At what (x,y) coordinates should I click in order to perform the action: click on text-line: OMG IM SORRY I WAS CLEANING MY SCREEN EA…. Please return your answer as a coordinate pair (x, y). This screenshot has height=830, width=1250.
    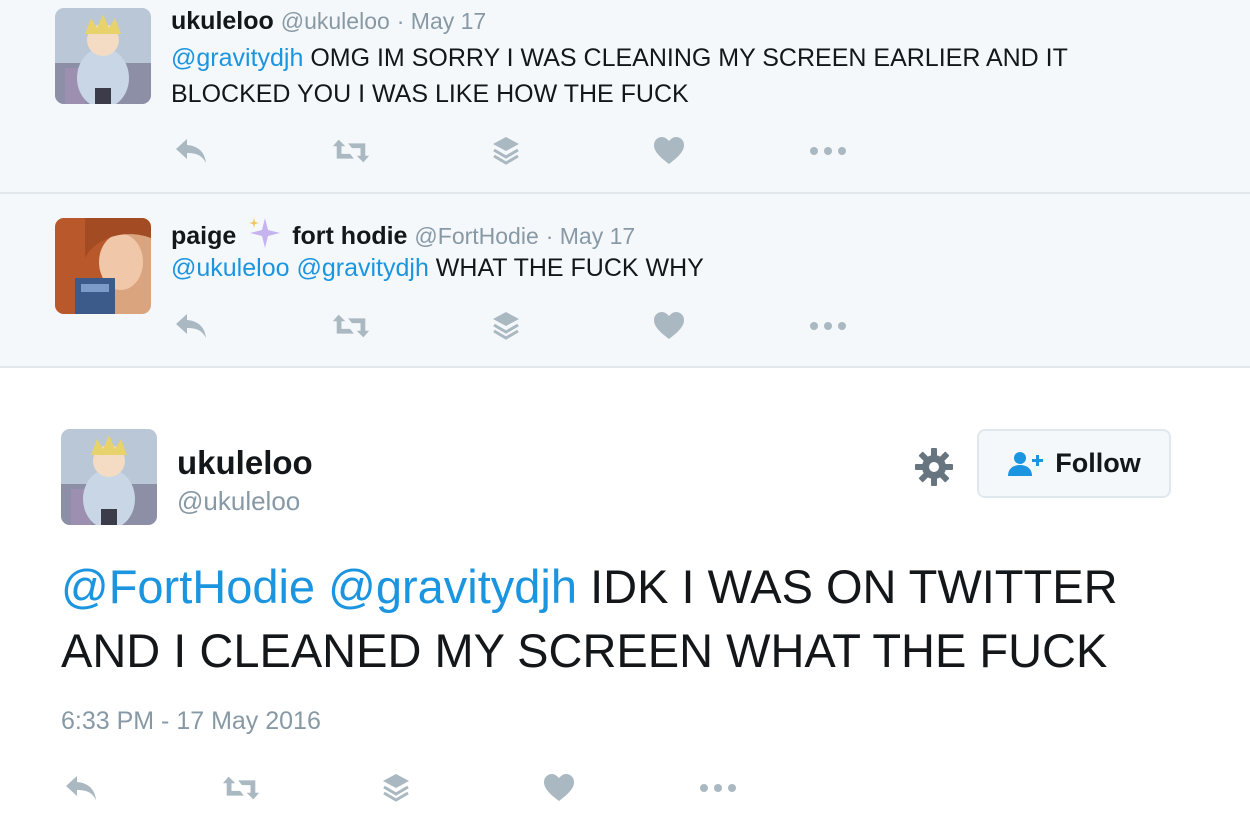
    Looking at the image, I should click on (689, 58).